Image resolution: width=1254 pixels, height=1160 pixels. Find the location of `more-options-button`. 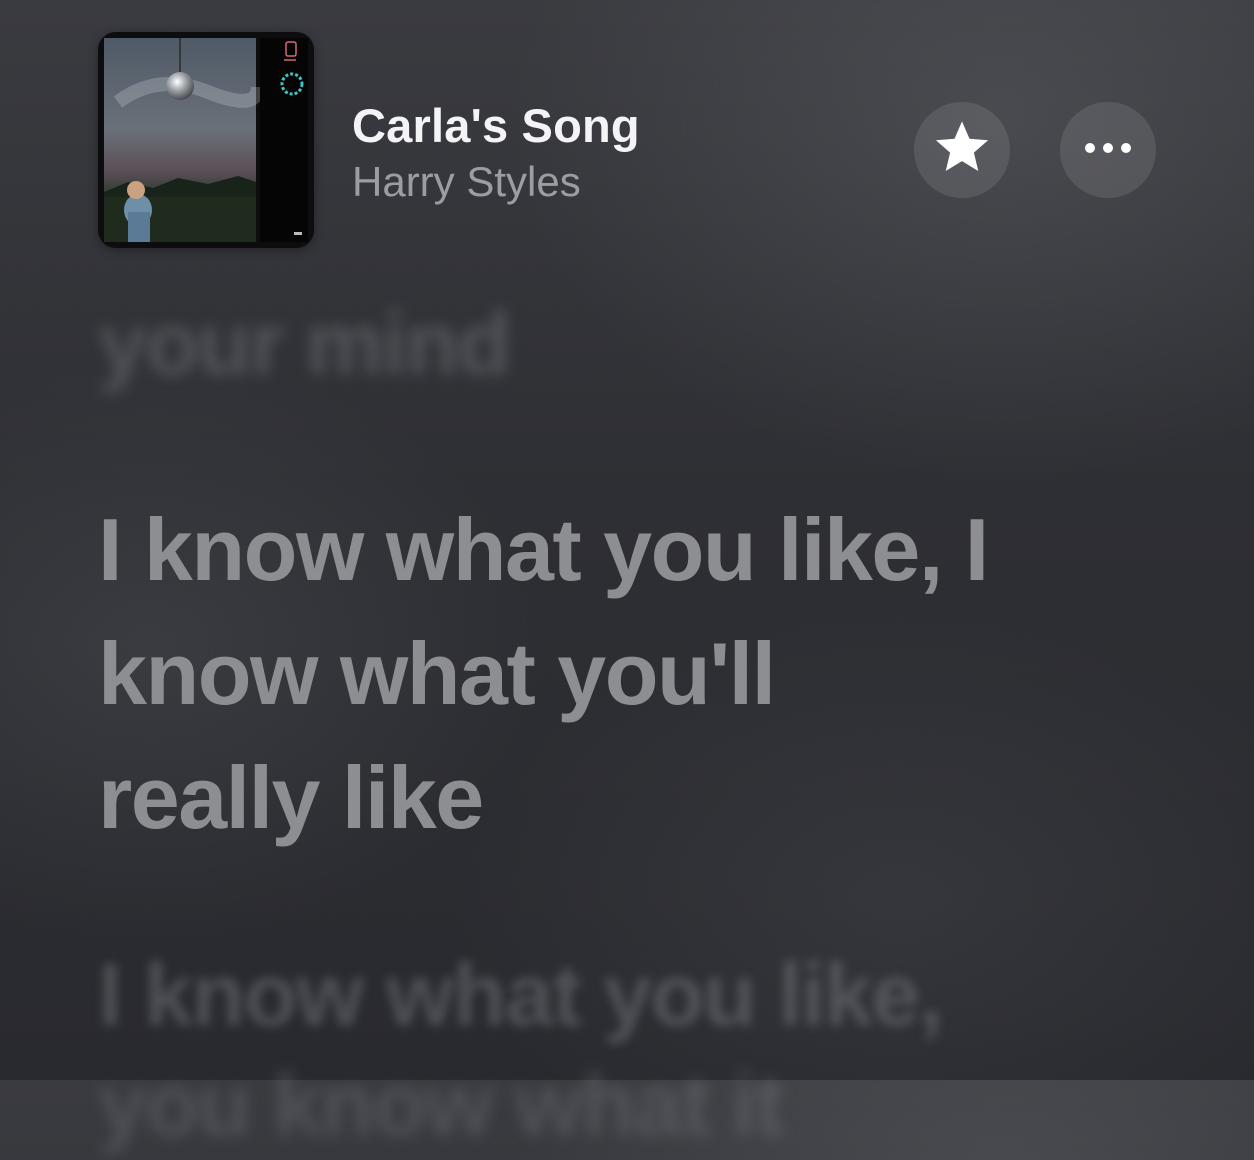

more-options-button is located at coordinates (1108, 150).